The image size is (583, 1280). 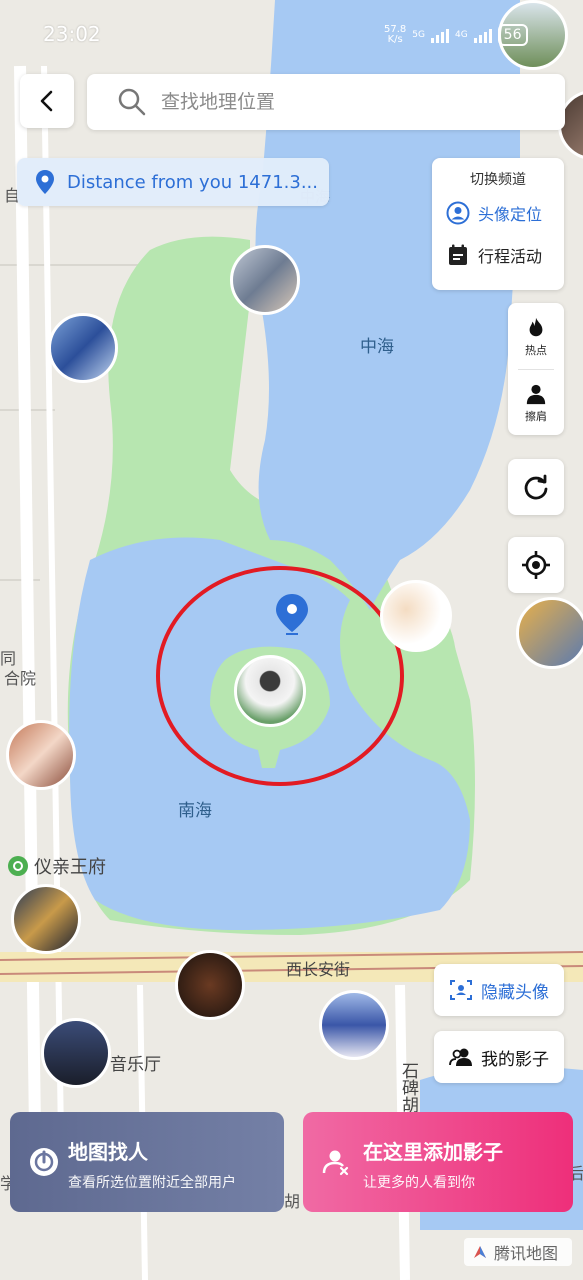 What do you see at coordinates (408, 1087) in the screenshot?
I see `stone-road-label: 石碑胡` at bounding box center [408, 1087].